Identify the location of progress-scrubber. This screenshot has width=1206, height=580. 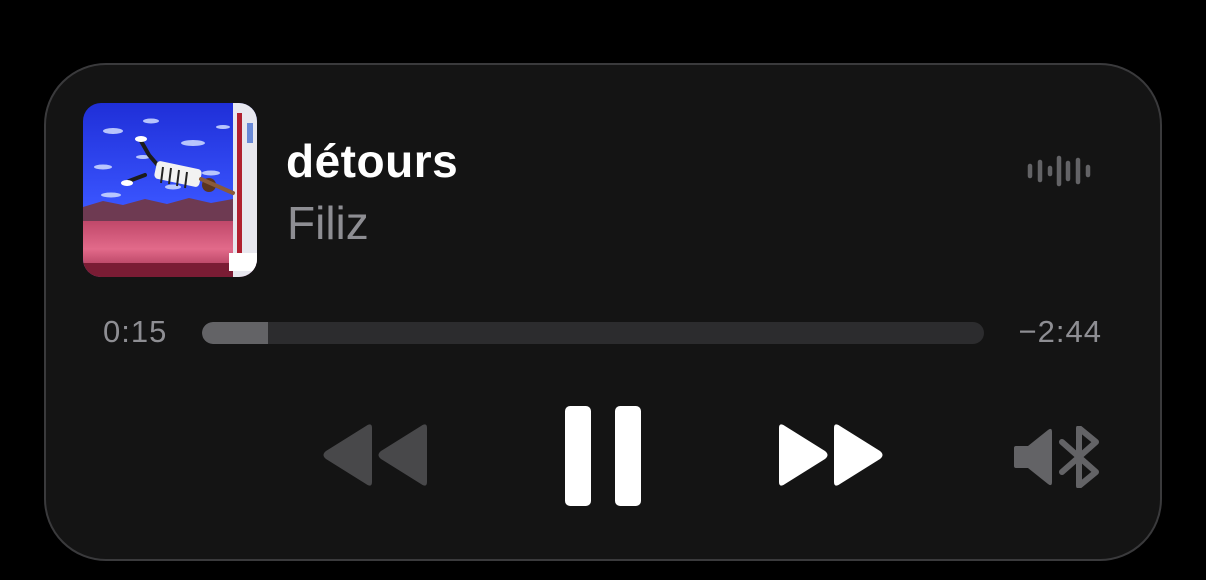
(593, 333).